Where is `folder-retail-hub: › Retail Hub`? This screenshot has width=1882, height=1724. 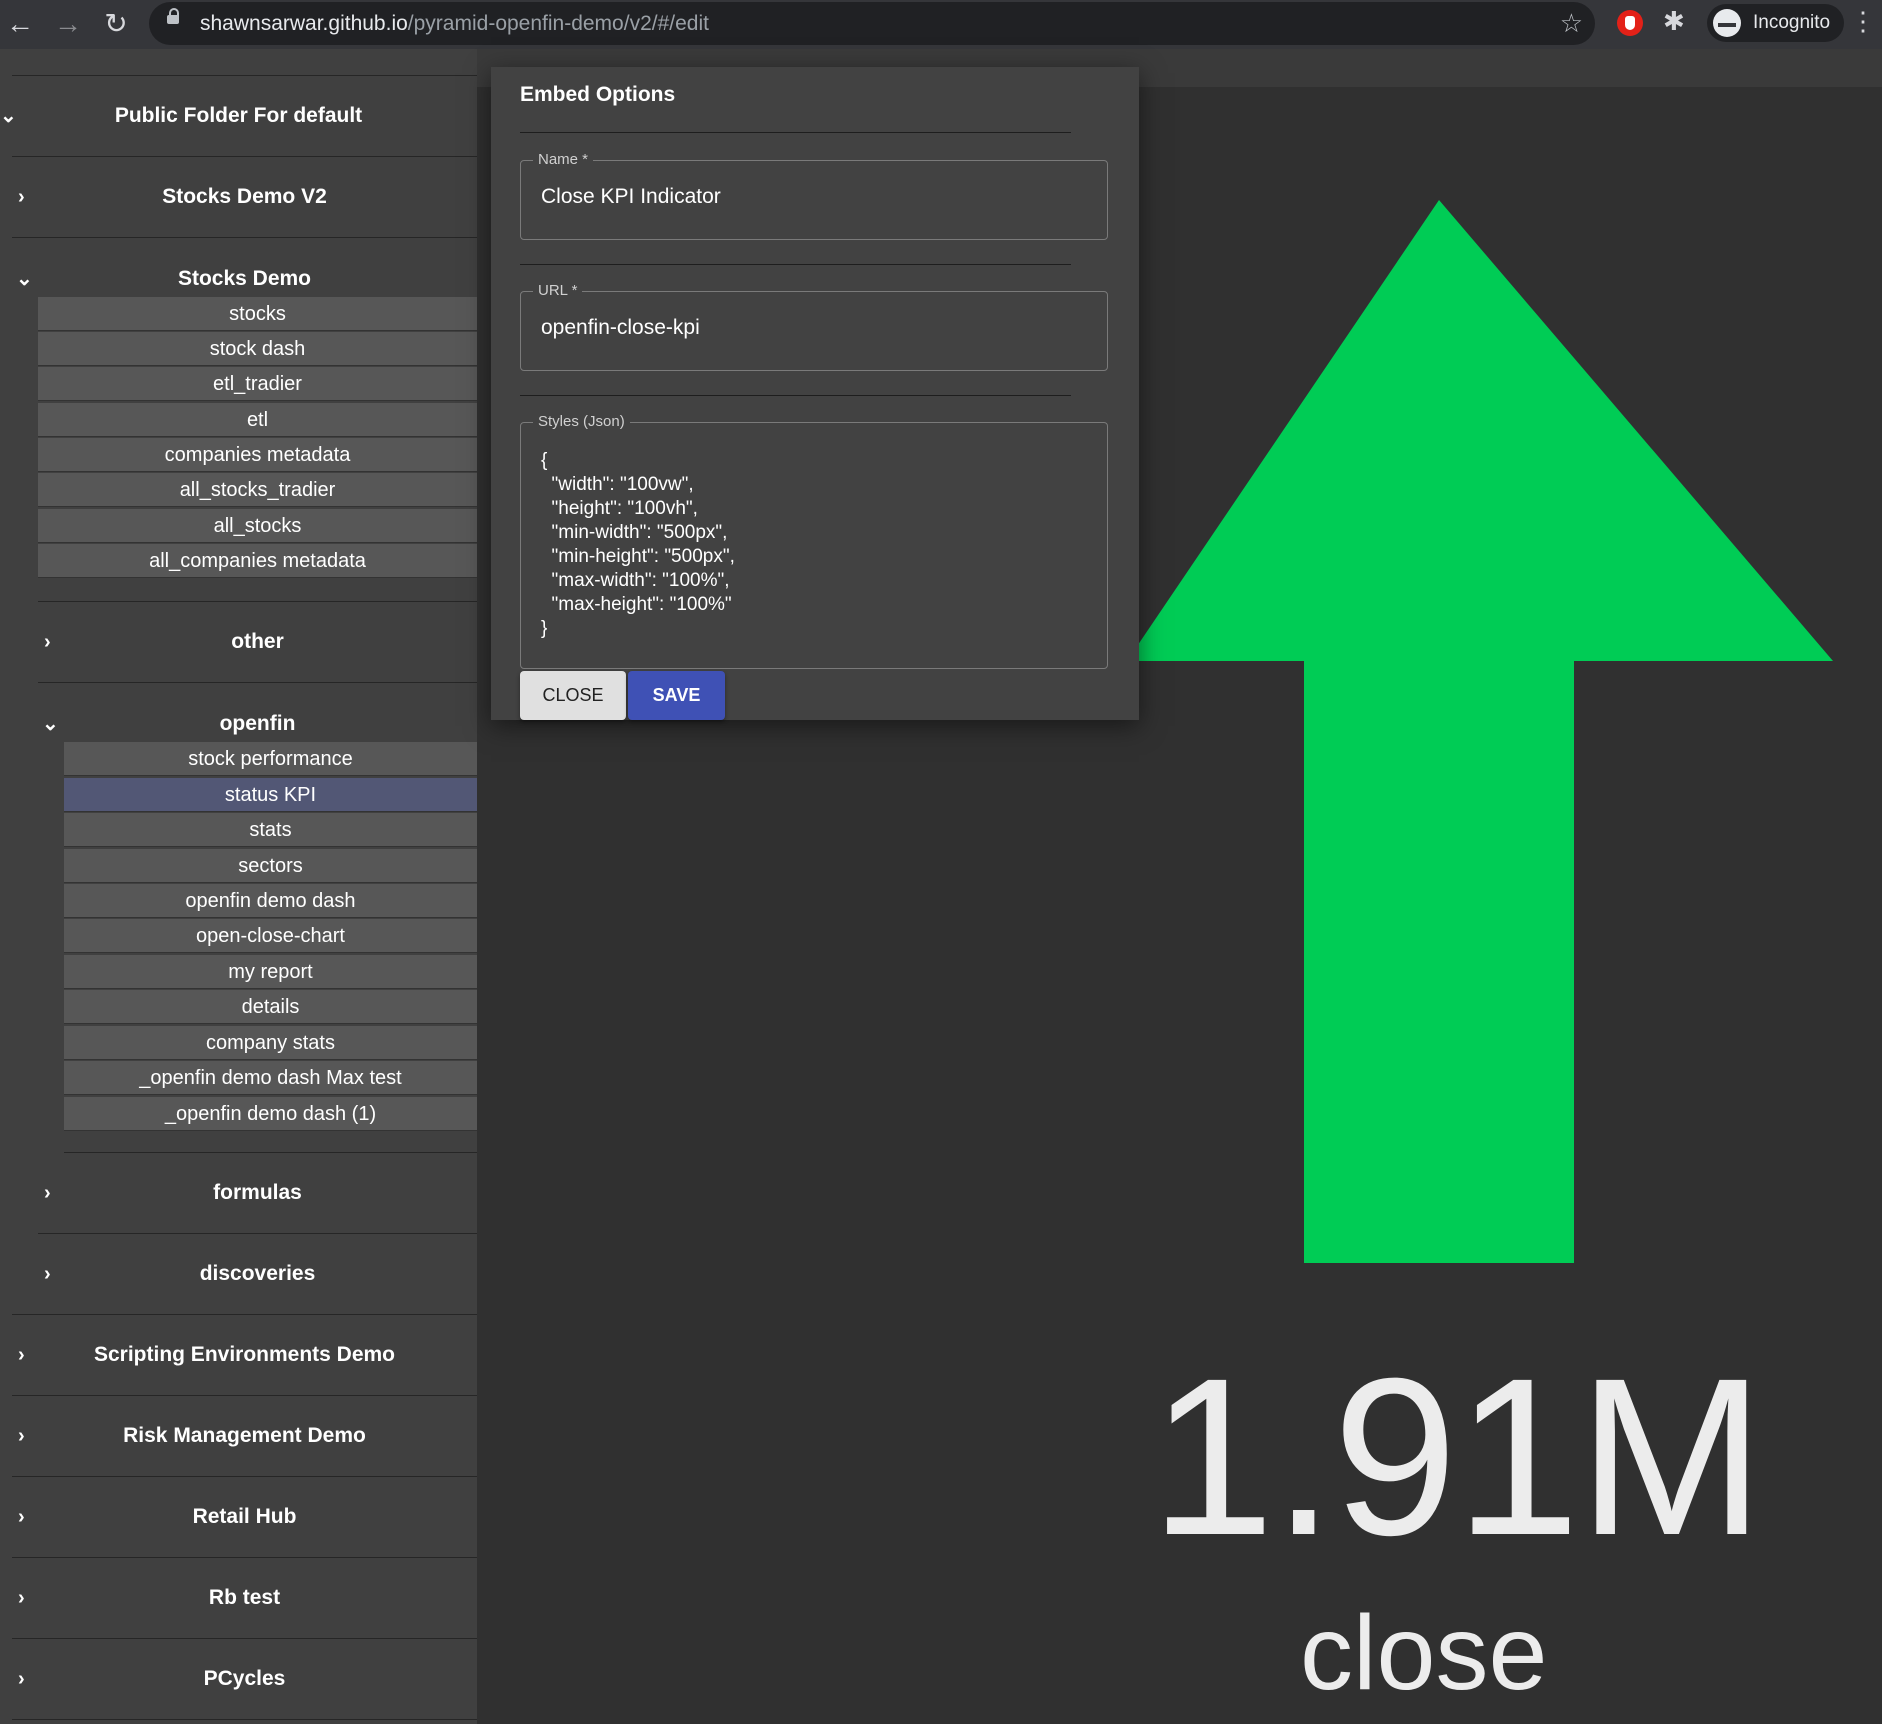
folder-retail-hub: › Retail Hub is located at coordinates (244, 1517).